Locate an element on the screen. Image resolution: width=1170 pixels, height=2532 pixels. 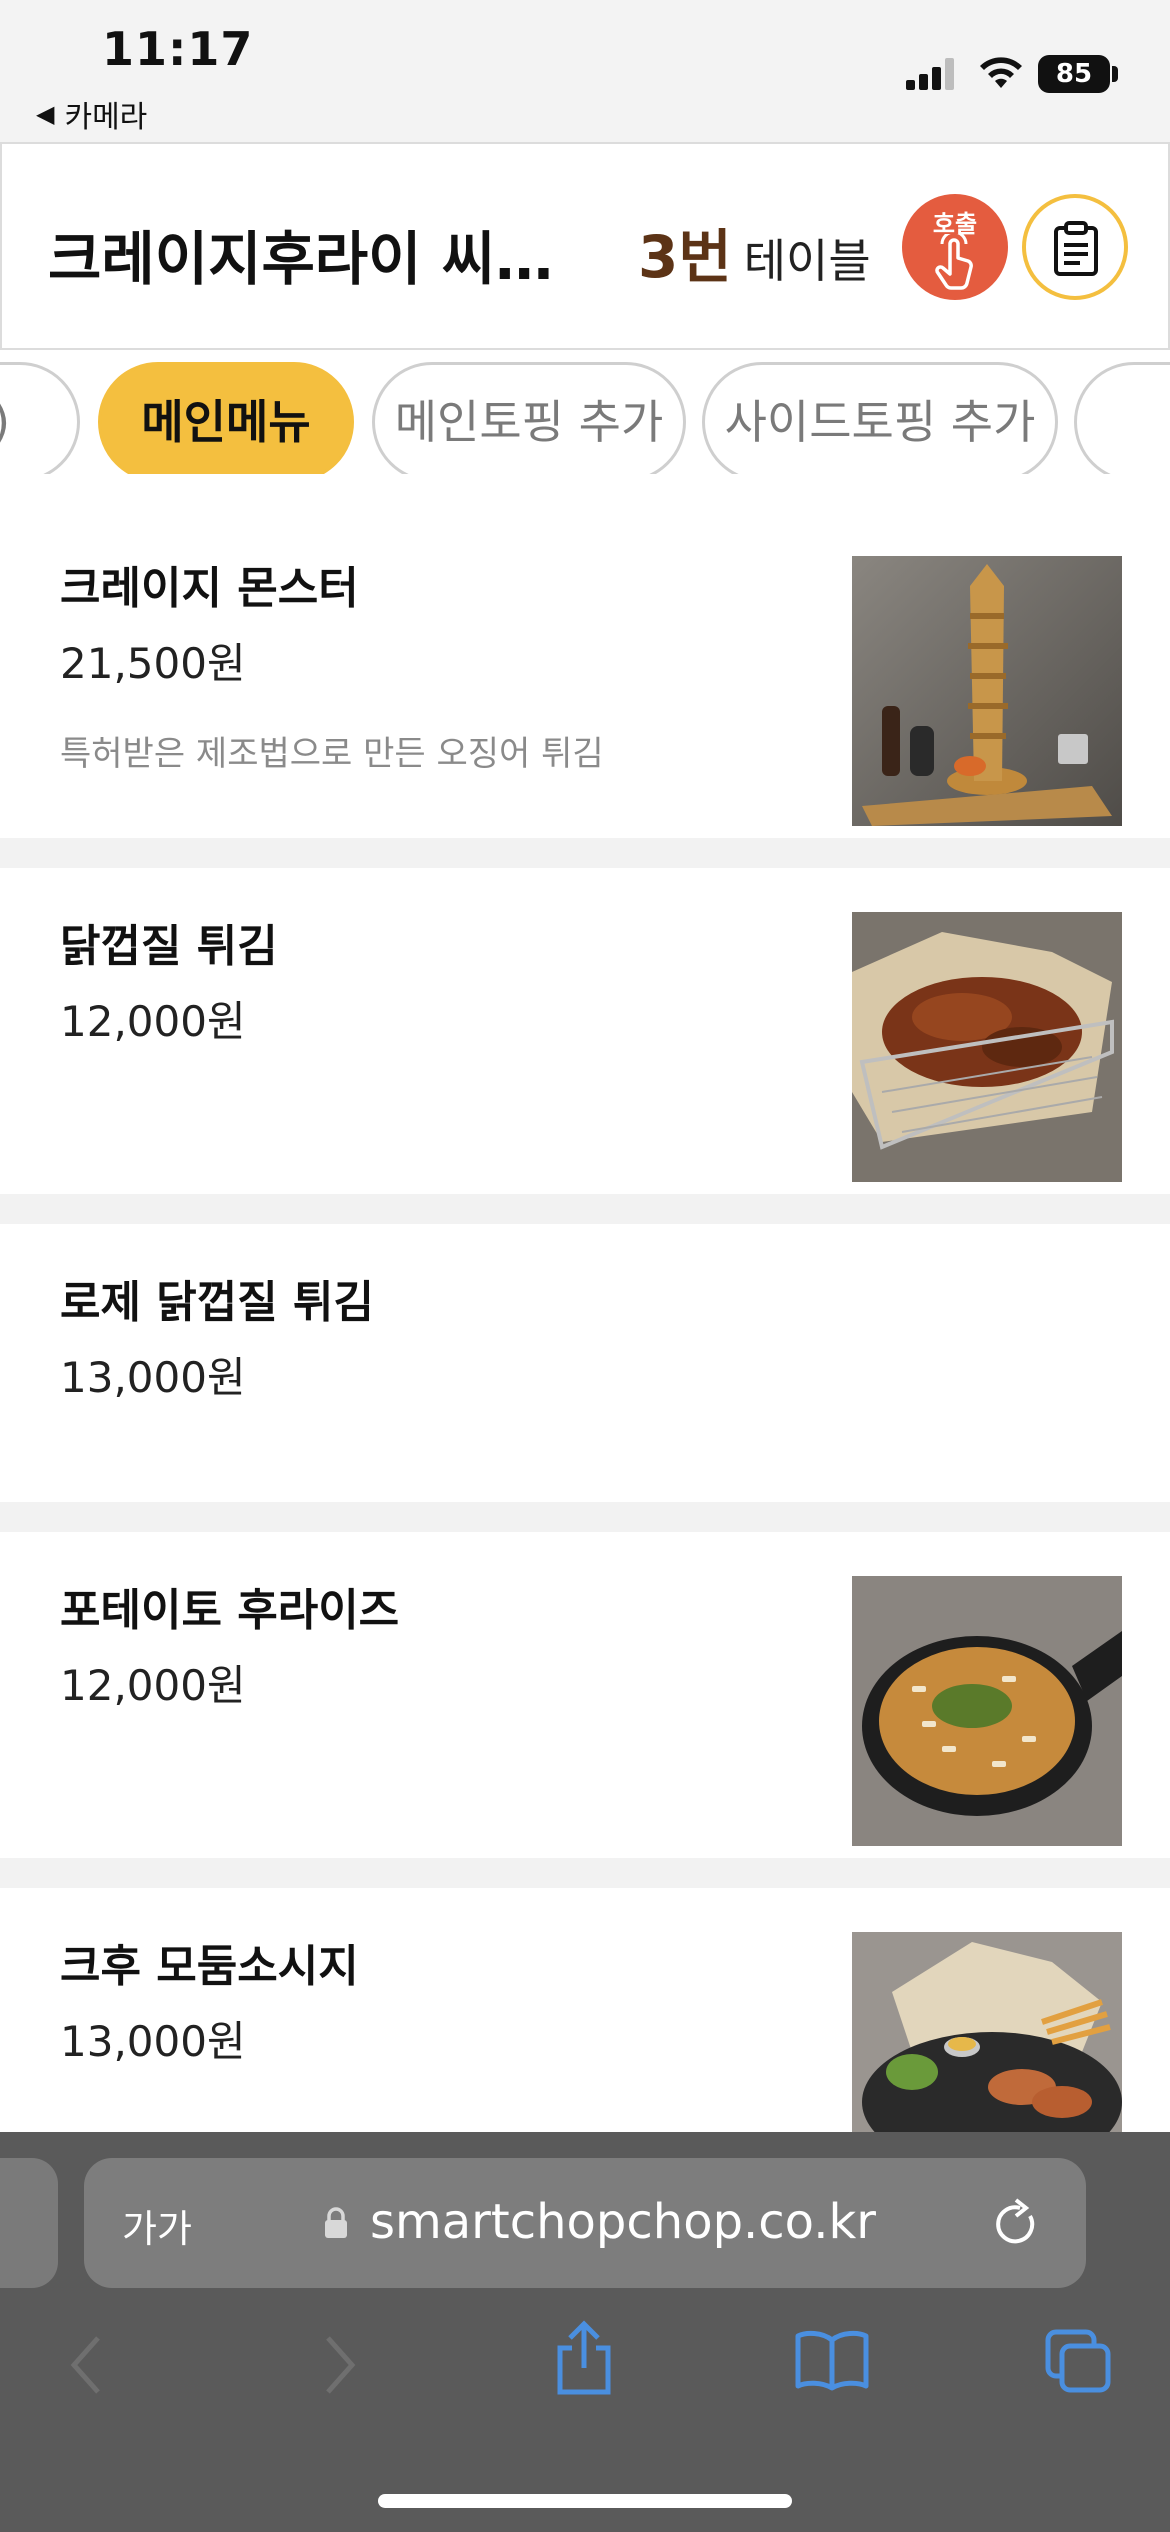
tab-main-topping: 메인토핑 추가 is located at coordinates (529, 418).